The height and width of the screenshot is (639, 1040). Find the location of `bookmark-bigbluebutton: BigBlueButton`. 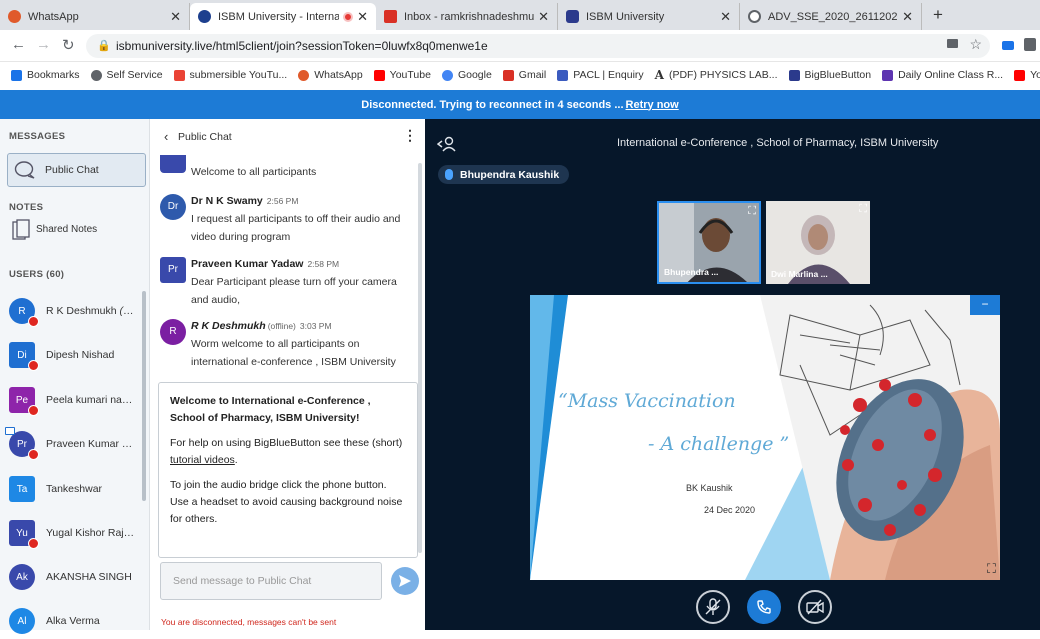

bookmark-bigbluebutton: BigBlueButton is located at coordinates (830, 75).